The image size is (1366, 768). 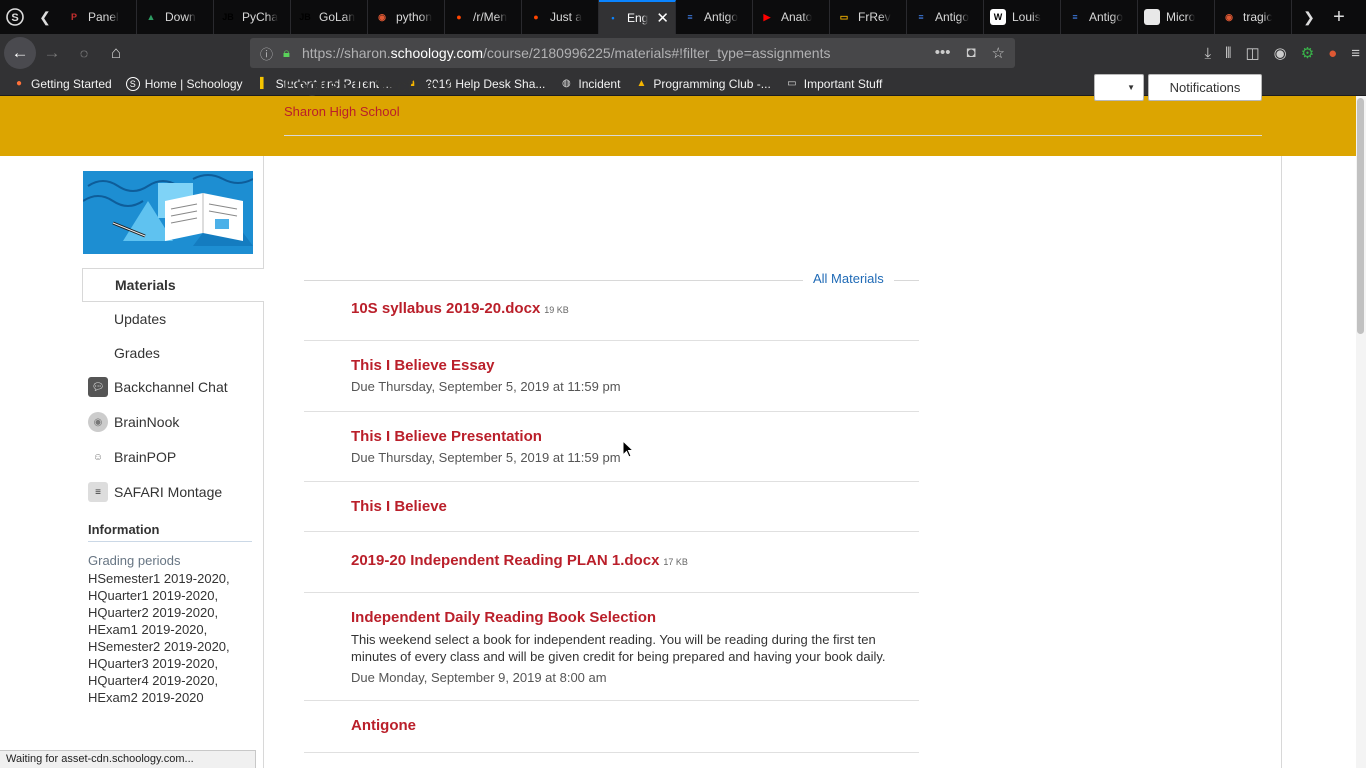 What do you see at coordinates (173, 353) in the screenshot?
I see `sidebar-item-grades: Grades` at bounding box center [173, 353].